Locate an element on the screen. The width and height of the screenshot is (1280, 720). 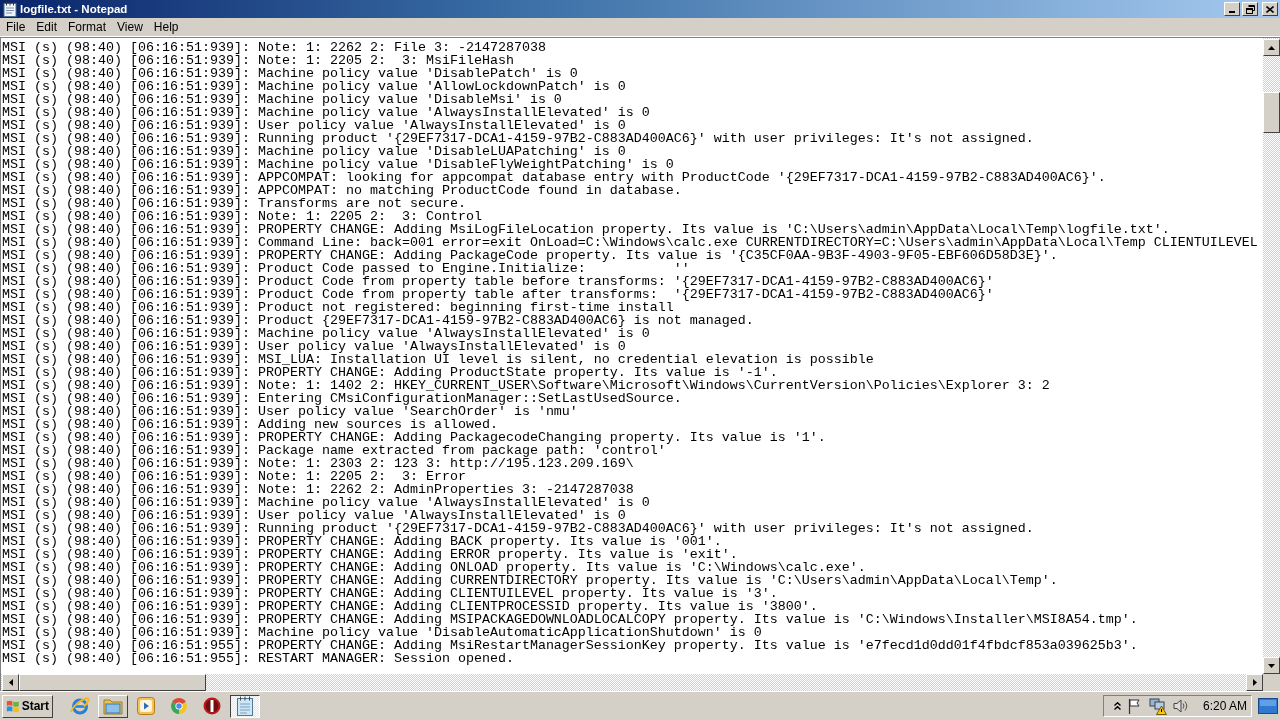
menu-item: View is located at coordinates (130, 27).